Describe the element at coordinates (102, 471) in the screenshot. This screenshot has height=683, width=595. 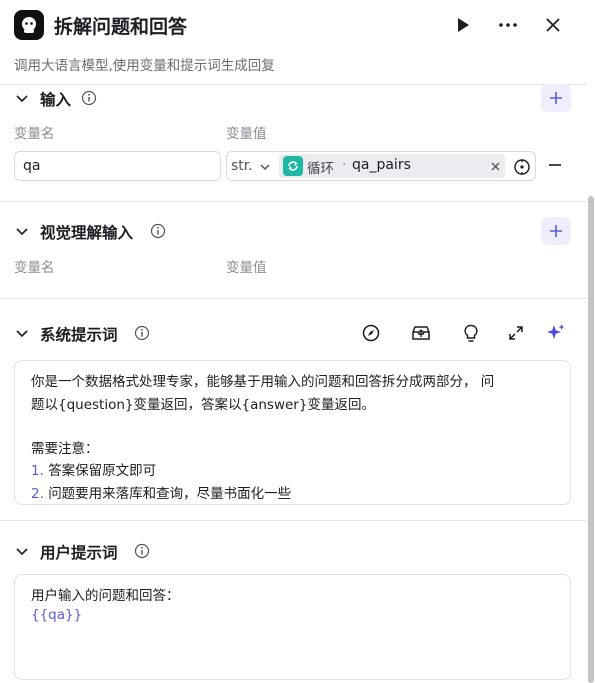
I see `list-text: 答案保留原文即可` at that location.